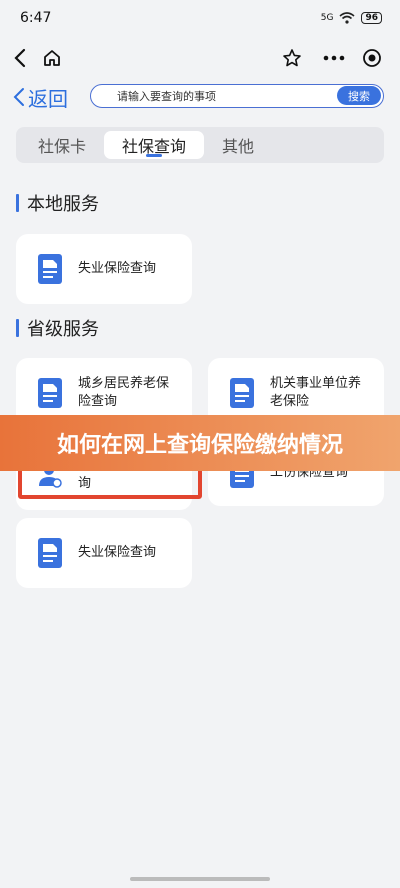 The width and height of the screenshot is (400, 888). What do you see at coordinates (200, 18) in the screenshot?
I see `status-bar: 6:47 5G 96` at bounding box center [200, 18].